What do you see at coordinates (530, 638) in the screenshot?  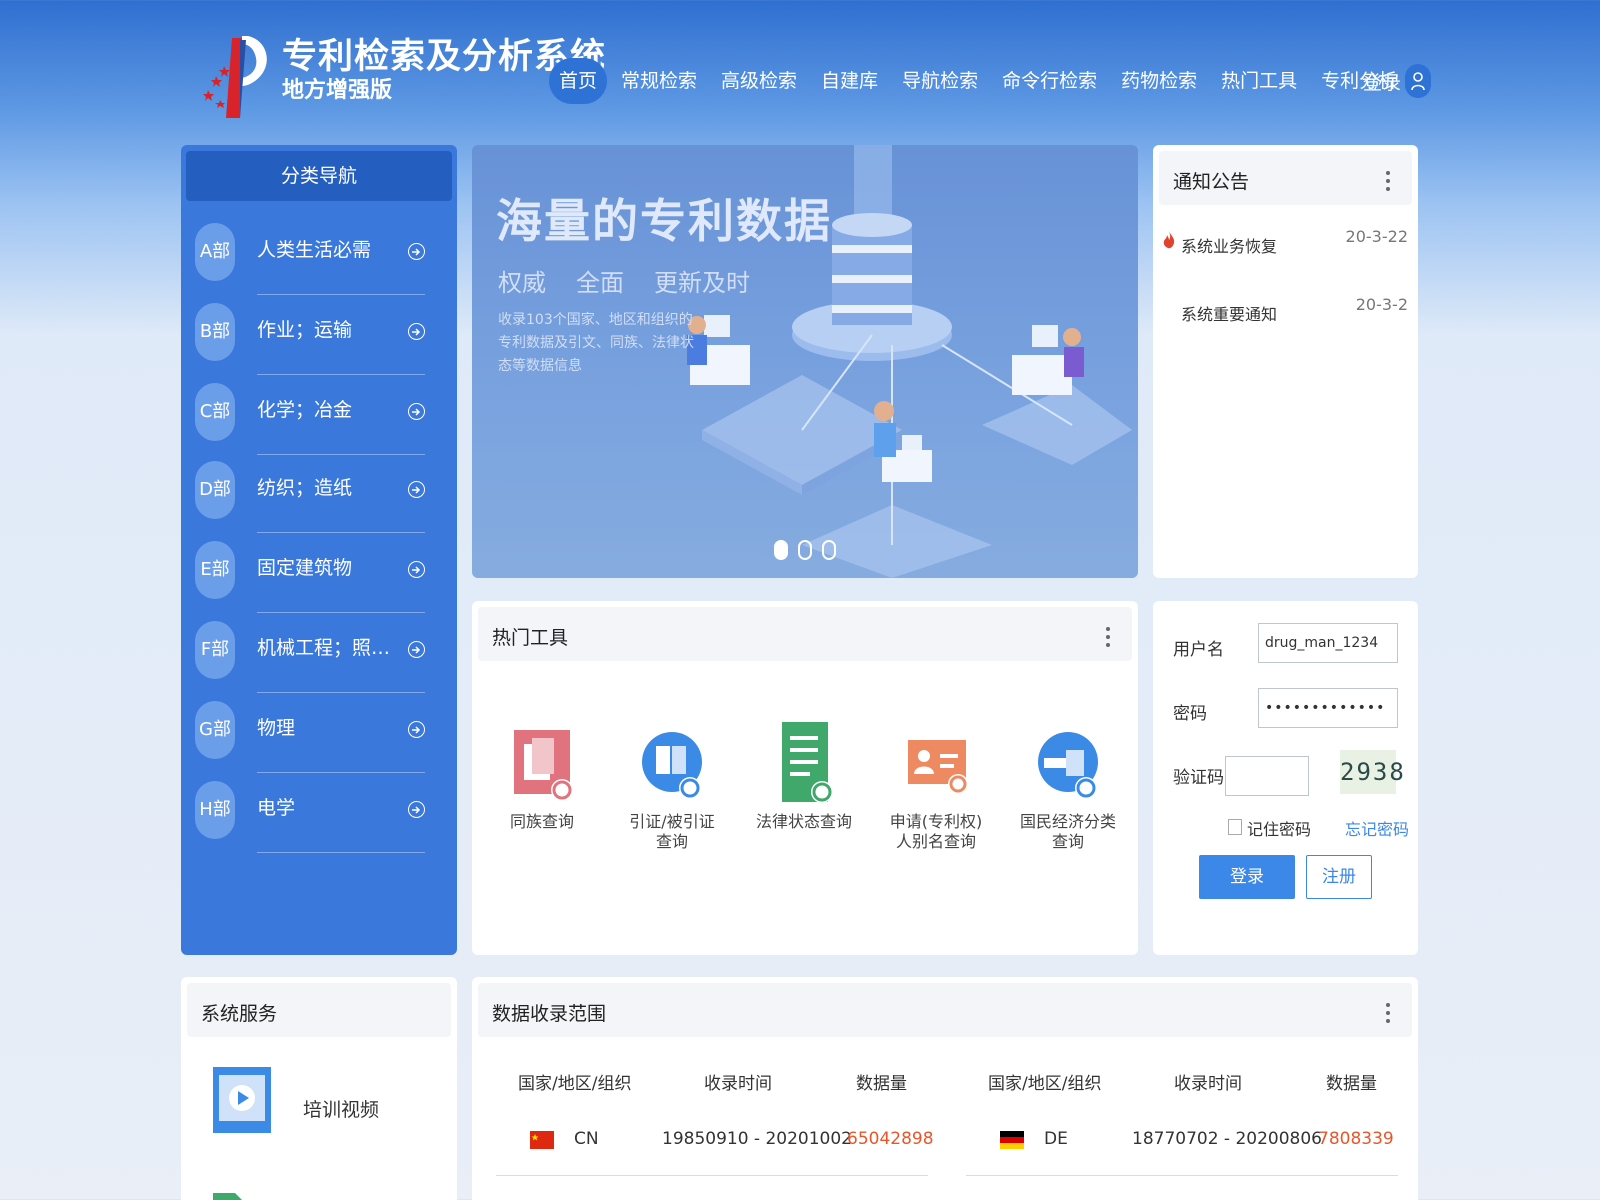 I see `hot-tools-title: 热门工具` at bounding box center [530, 638].